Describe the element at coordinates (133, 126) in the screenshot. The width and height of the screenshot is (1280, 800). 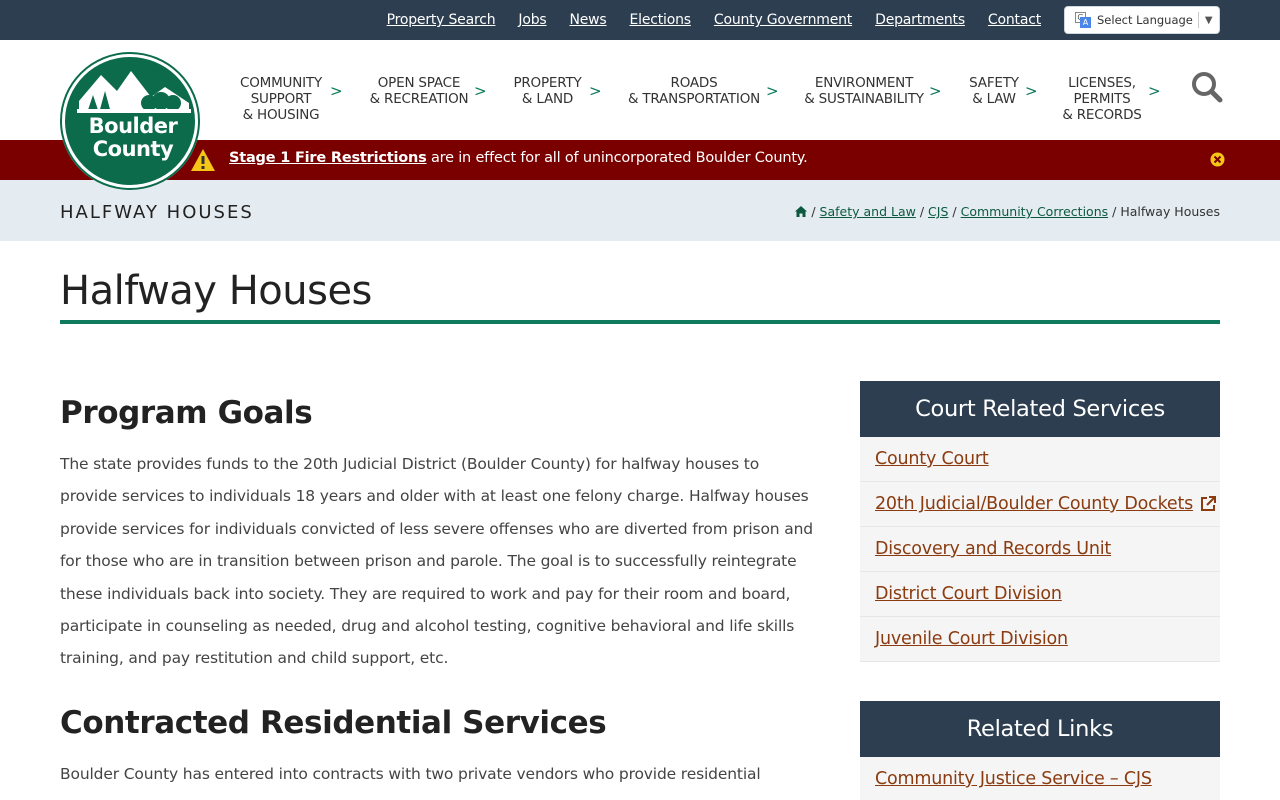
I see `logo-line-1: Boulder` at that location.